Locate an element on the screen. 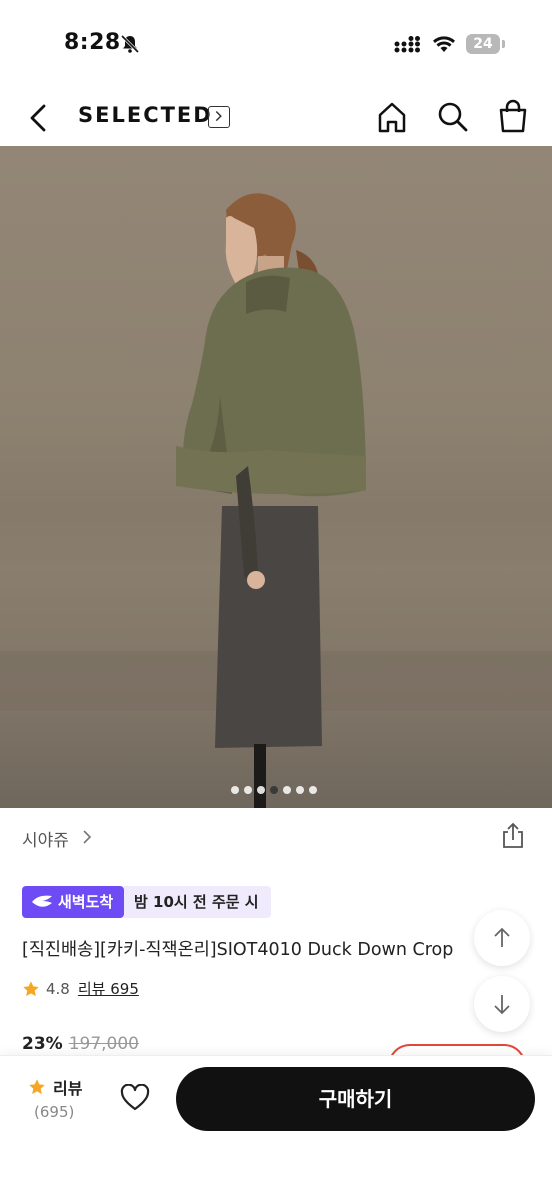  price-row: 23% 197,000 is located at coordinates (80, 1044).